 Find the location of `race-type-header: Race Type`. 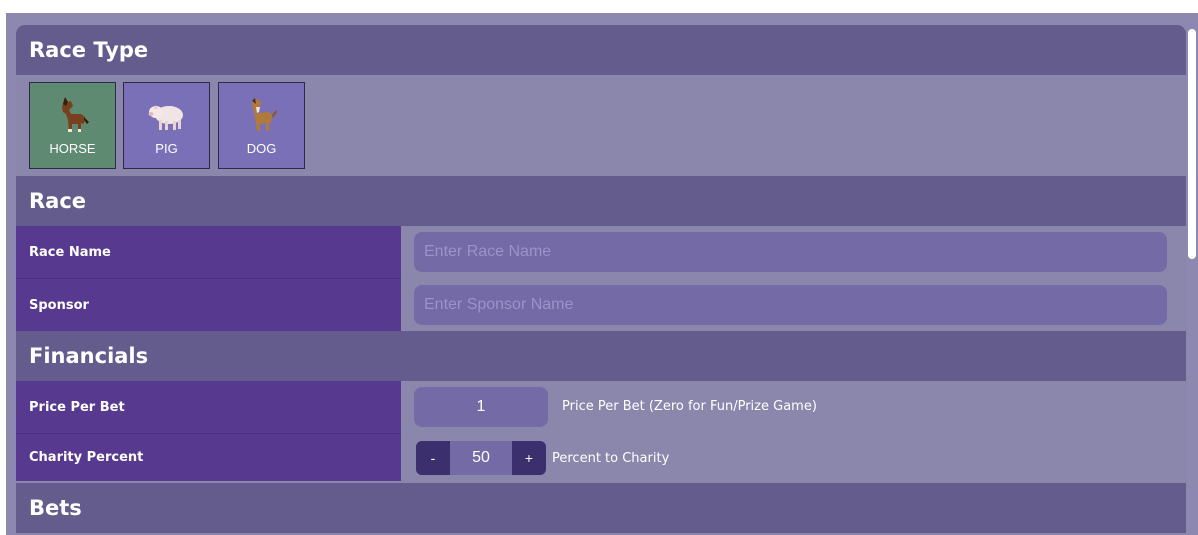

race-type-header: Race Type is located at coordinates (601, 50).